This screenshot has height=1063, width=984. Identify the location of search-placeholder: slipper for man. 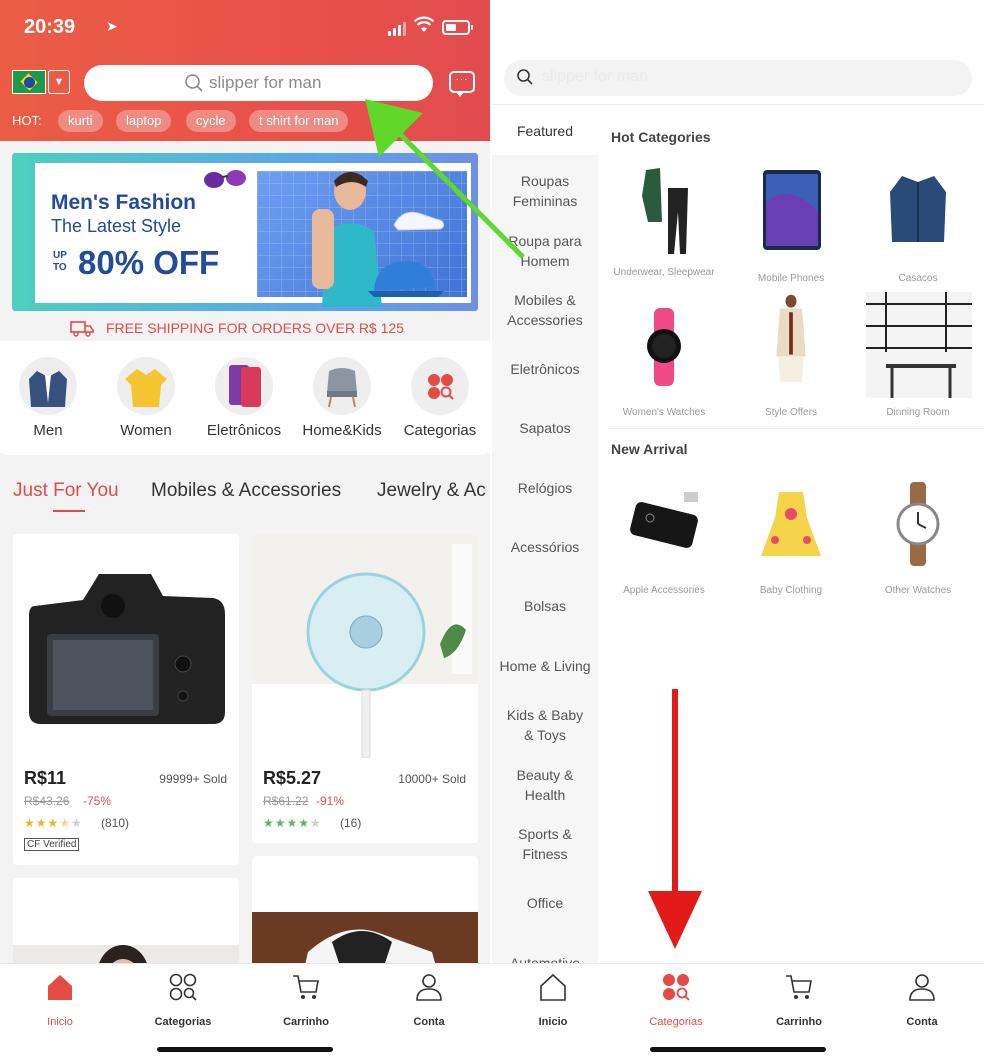
(265, 82).